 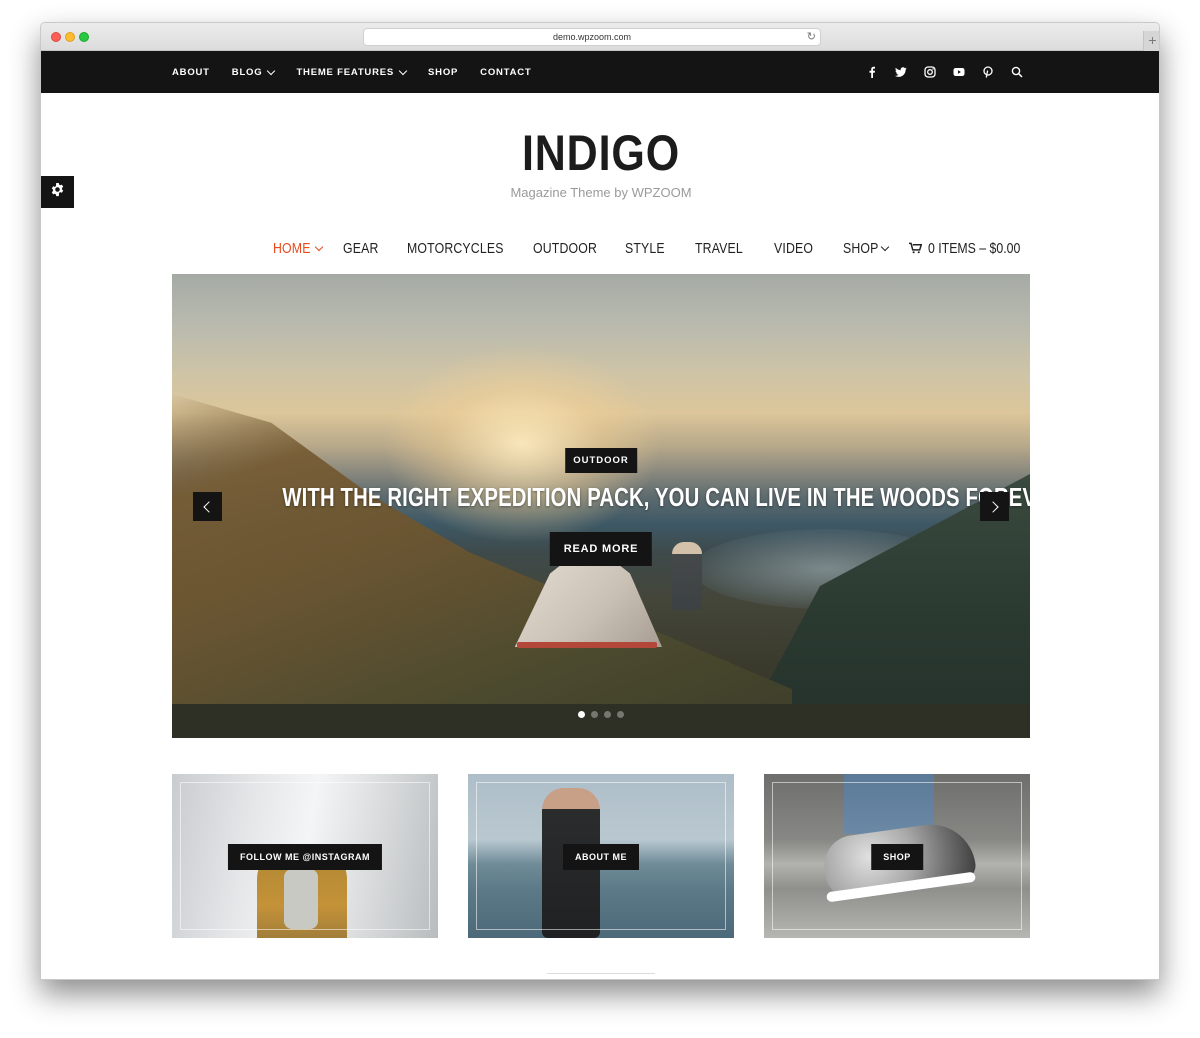 I want to click on mainnav-item-outdoor: OUTDOOR, so click(x=572, y=248).